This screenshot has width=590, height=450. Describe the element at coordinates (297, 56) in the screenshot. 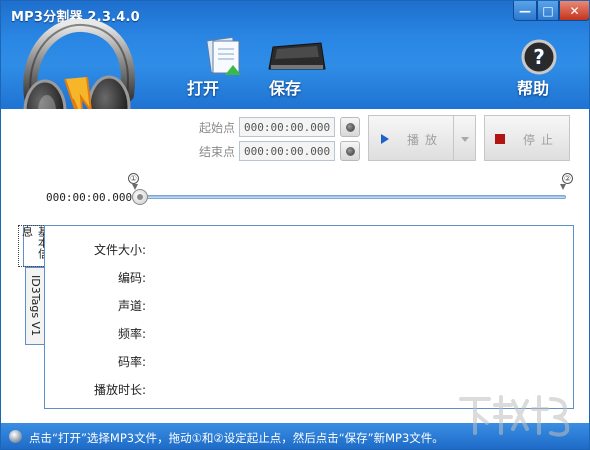

I see `save-disk-icon` at that location.